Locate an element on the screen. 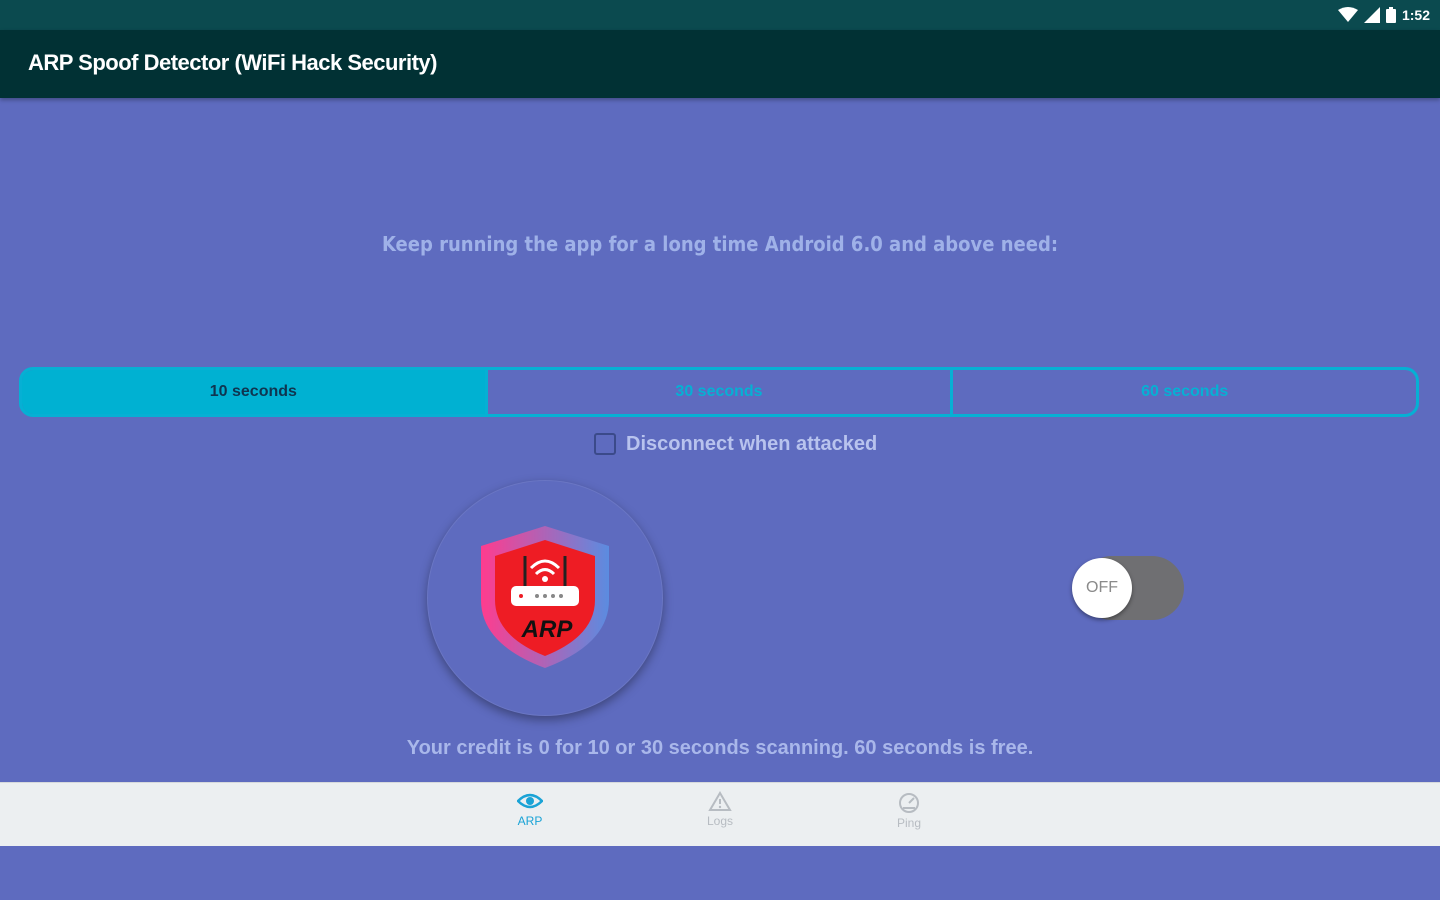 Image resolution: width=1440 pixels, height=900 pixels. arp-logo-button: ARP is located at coordinates (545, 598).